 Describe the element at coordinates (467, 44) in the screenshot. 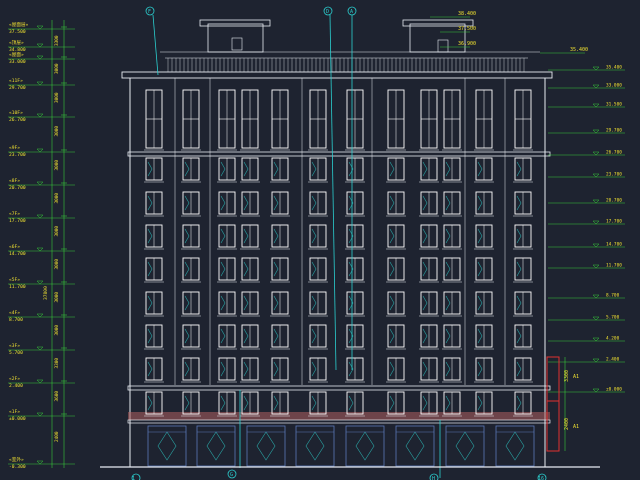

I see `roof-mech-low-label: 36.900` at that location.